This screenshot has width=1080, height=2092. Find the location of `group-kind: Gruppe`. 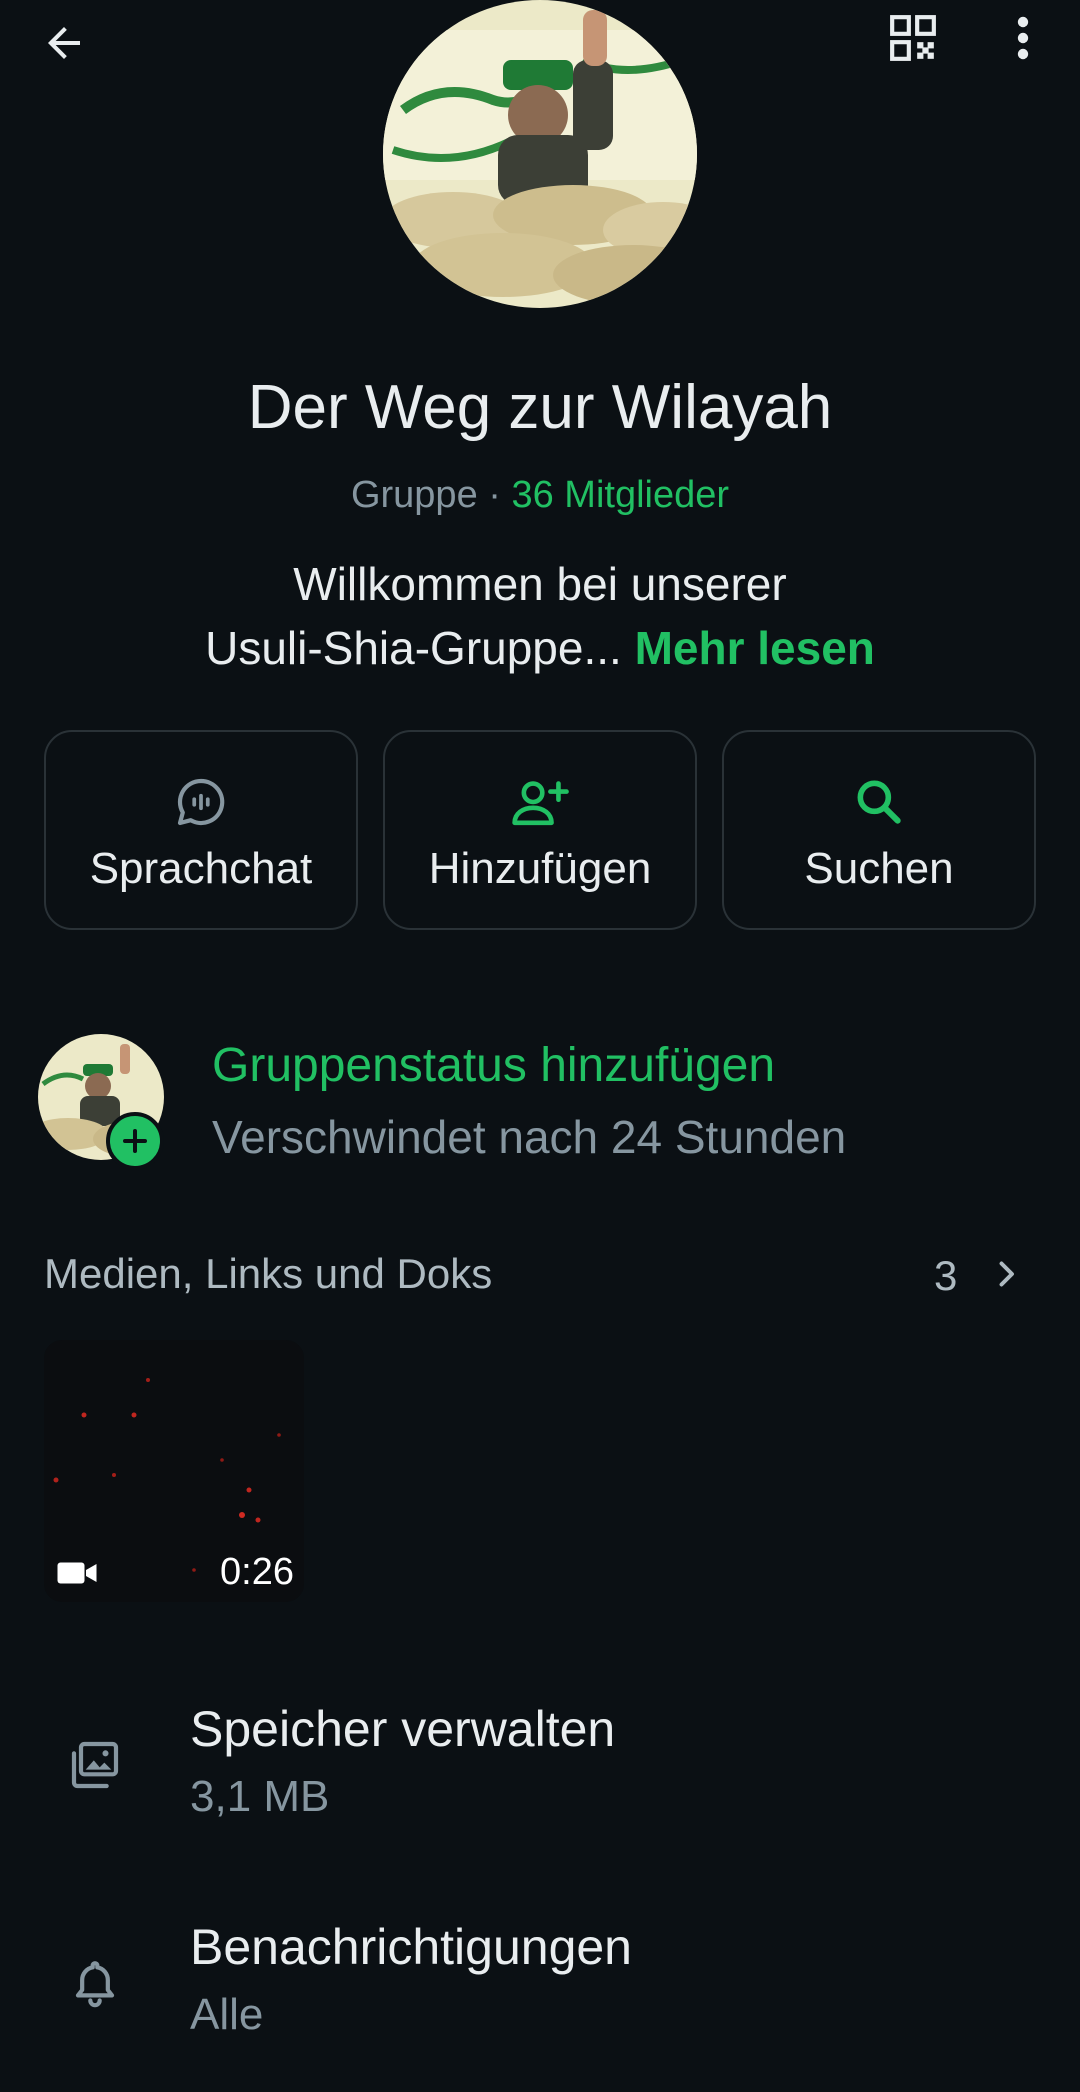

group-kind: Gruppe is located at coordinates (414, 495).